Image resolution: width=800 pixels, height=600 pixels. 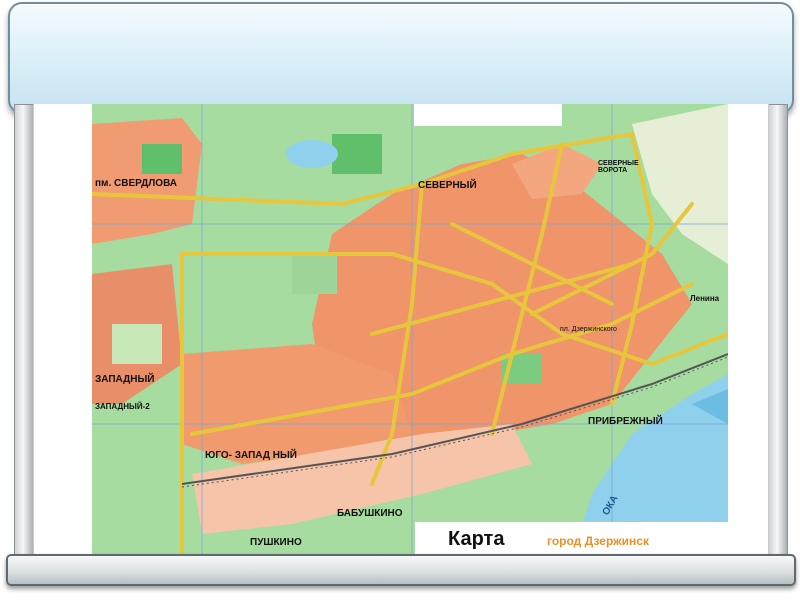 I want to click on label-lenina: Ленина, so click(x=705, y=298).